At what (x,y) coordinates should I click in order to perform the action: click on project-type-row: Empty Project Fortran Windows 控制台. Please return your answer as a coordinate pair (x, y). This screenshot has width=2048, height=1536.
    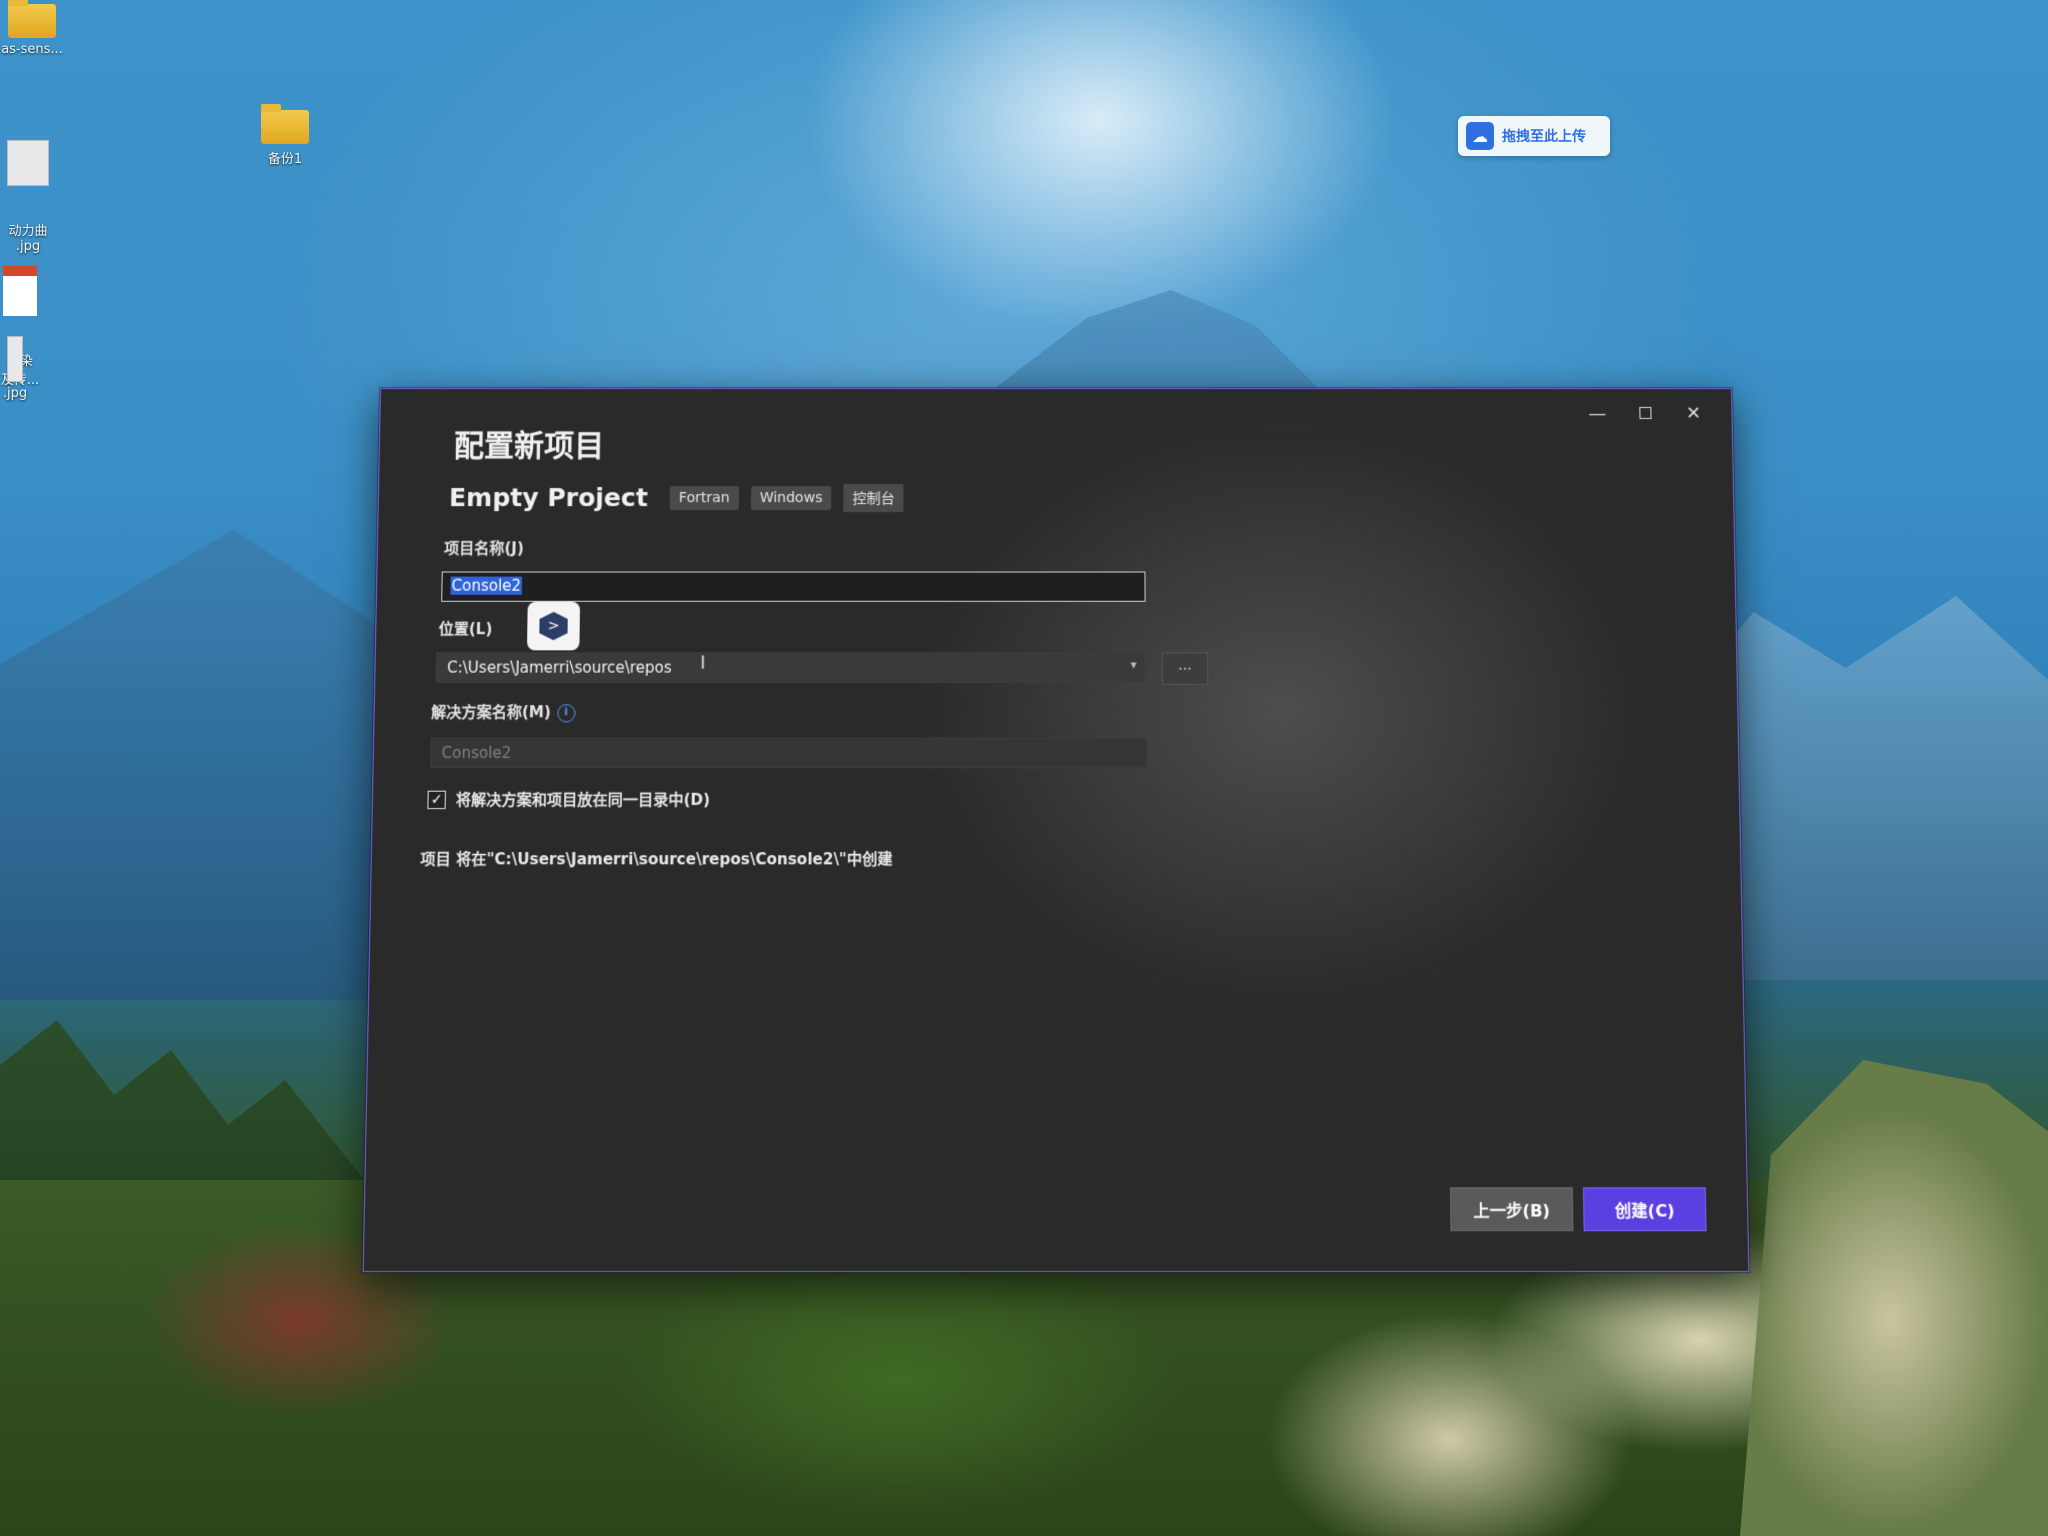
    Looking at the image, I should click on (676, 497).